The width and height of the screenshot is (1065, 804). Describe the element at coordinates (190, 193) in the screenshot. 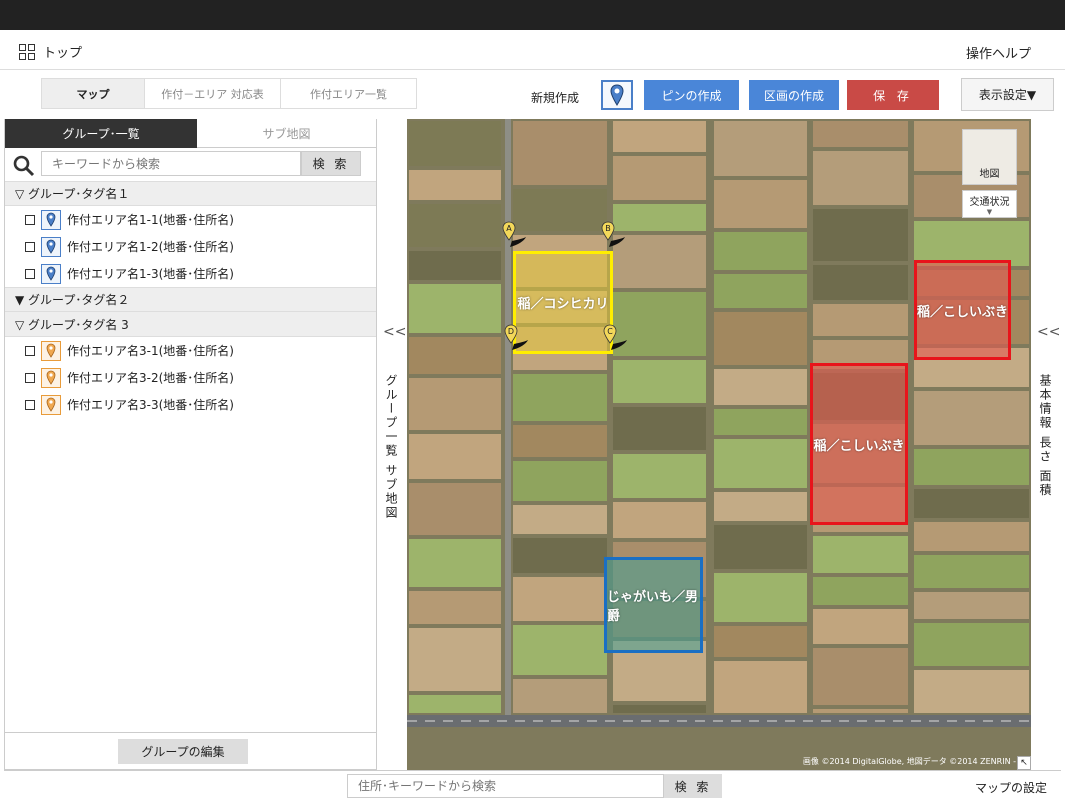

I see `group-header-1: ▽ グループ･タグ名１` at that location.